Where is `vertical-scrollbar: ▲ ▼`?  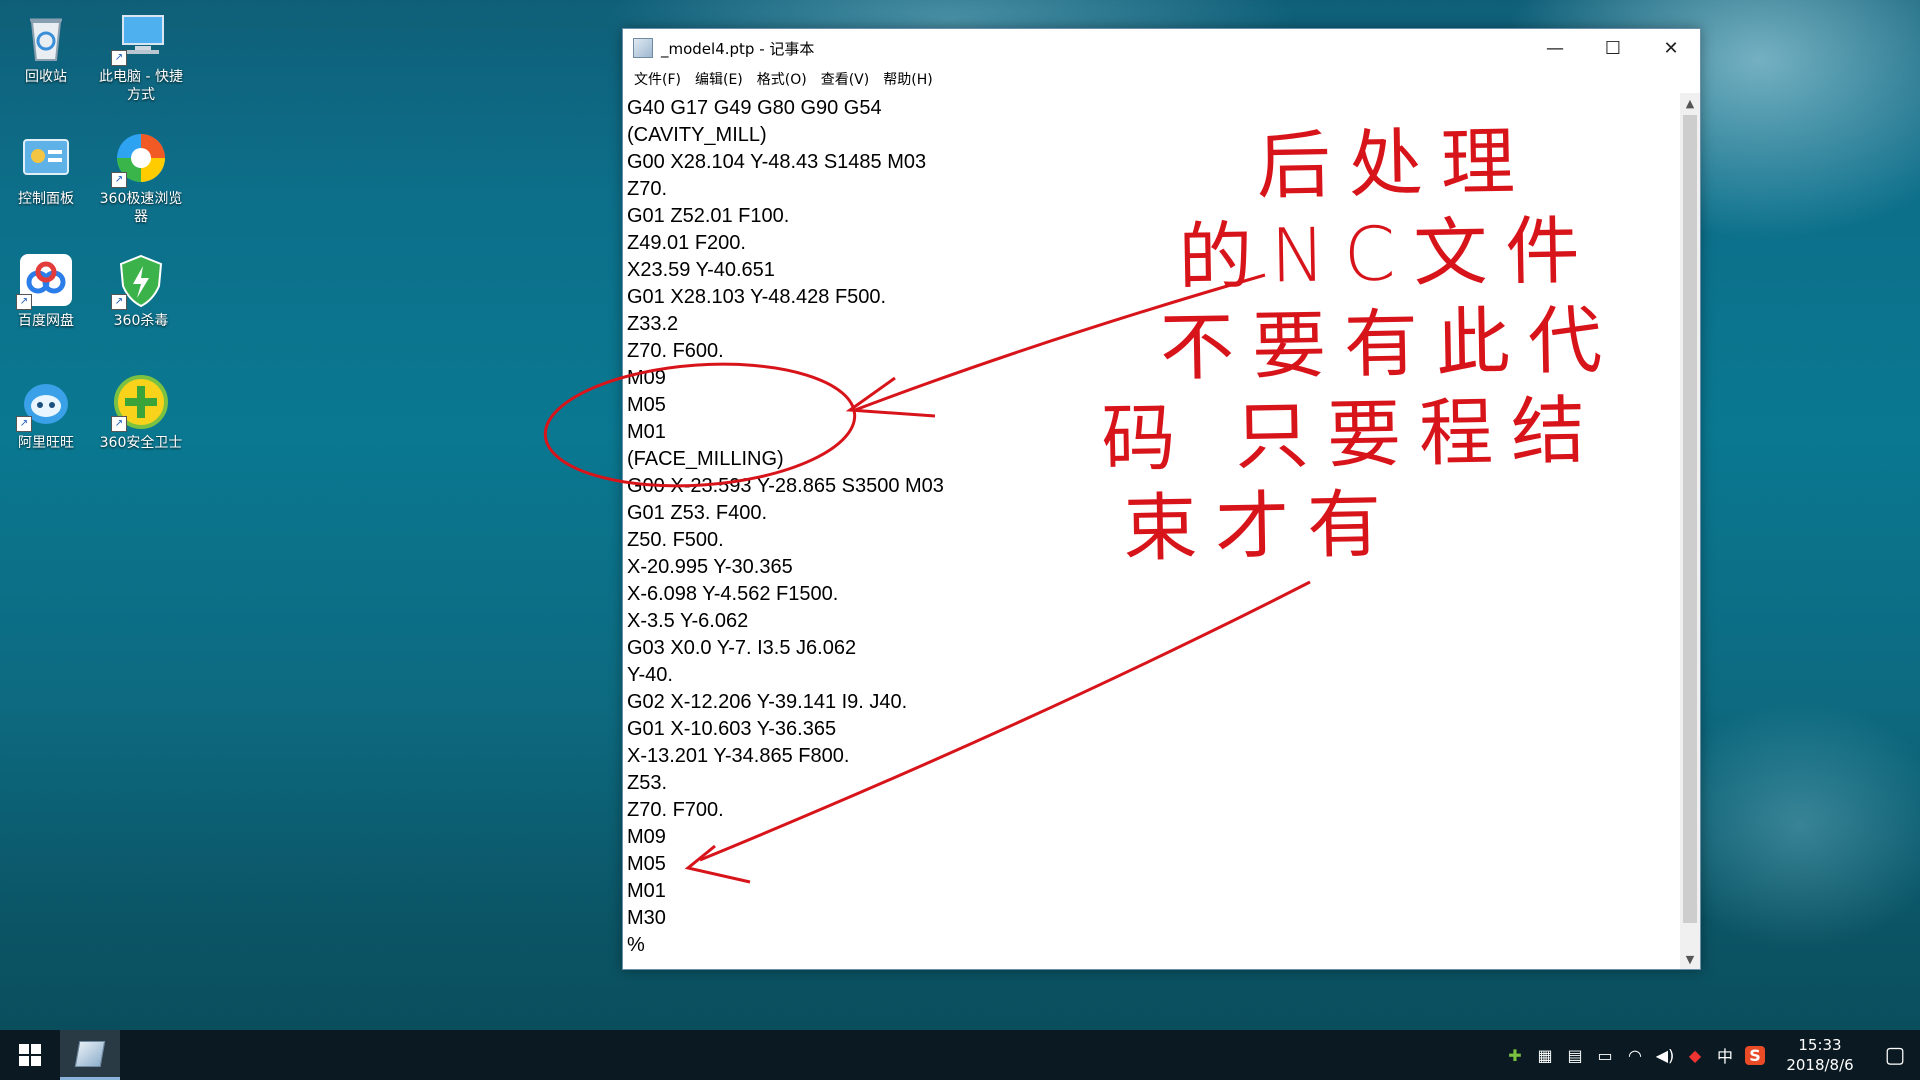
vertical-scrollbar: ▲ ▼ is located at coordinates (1690, 531).